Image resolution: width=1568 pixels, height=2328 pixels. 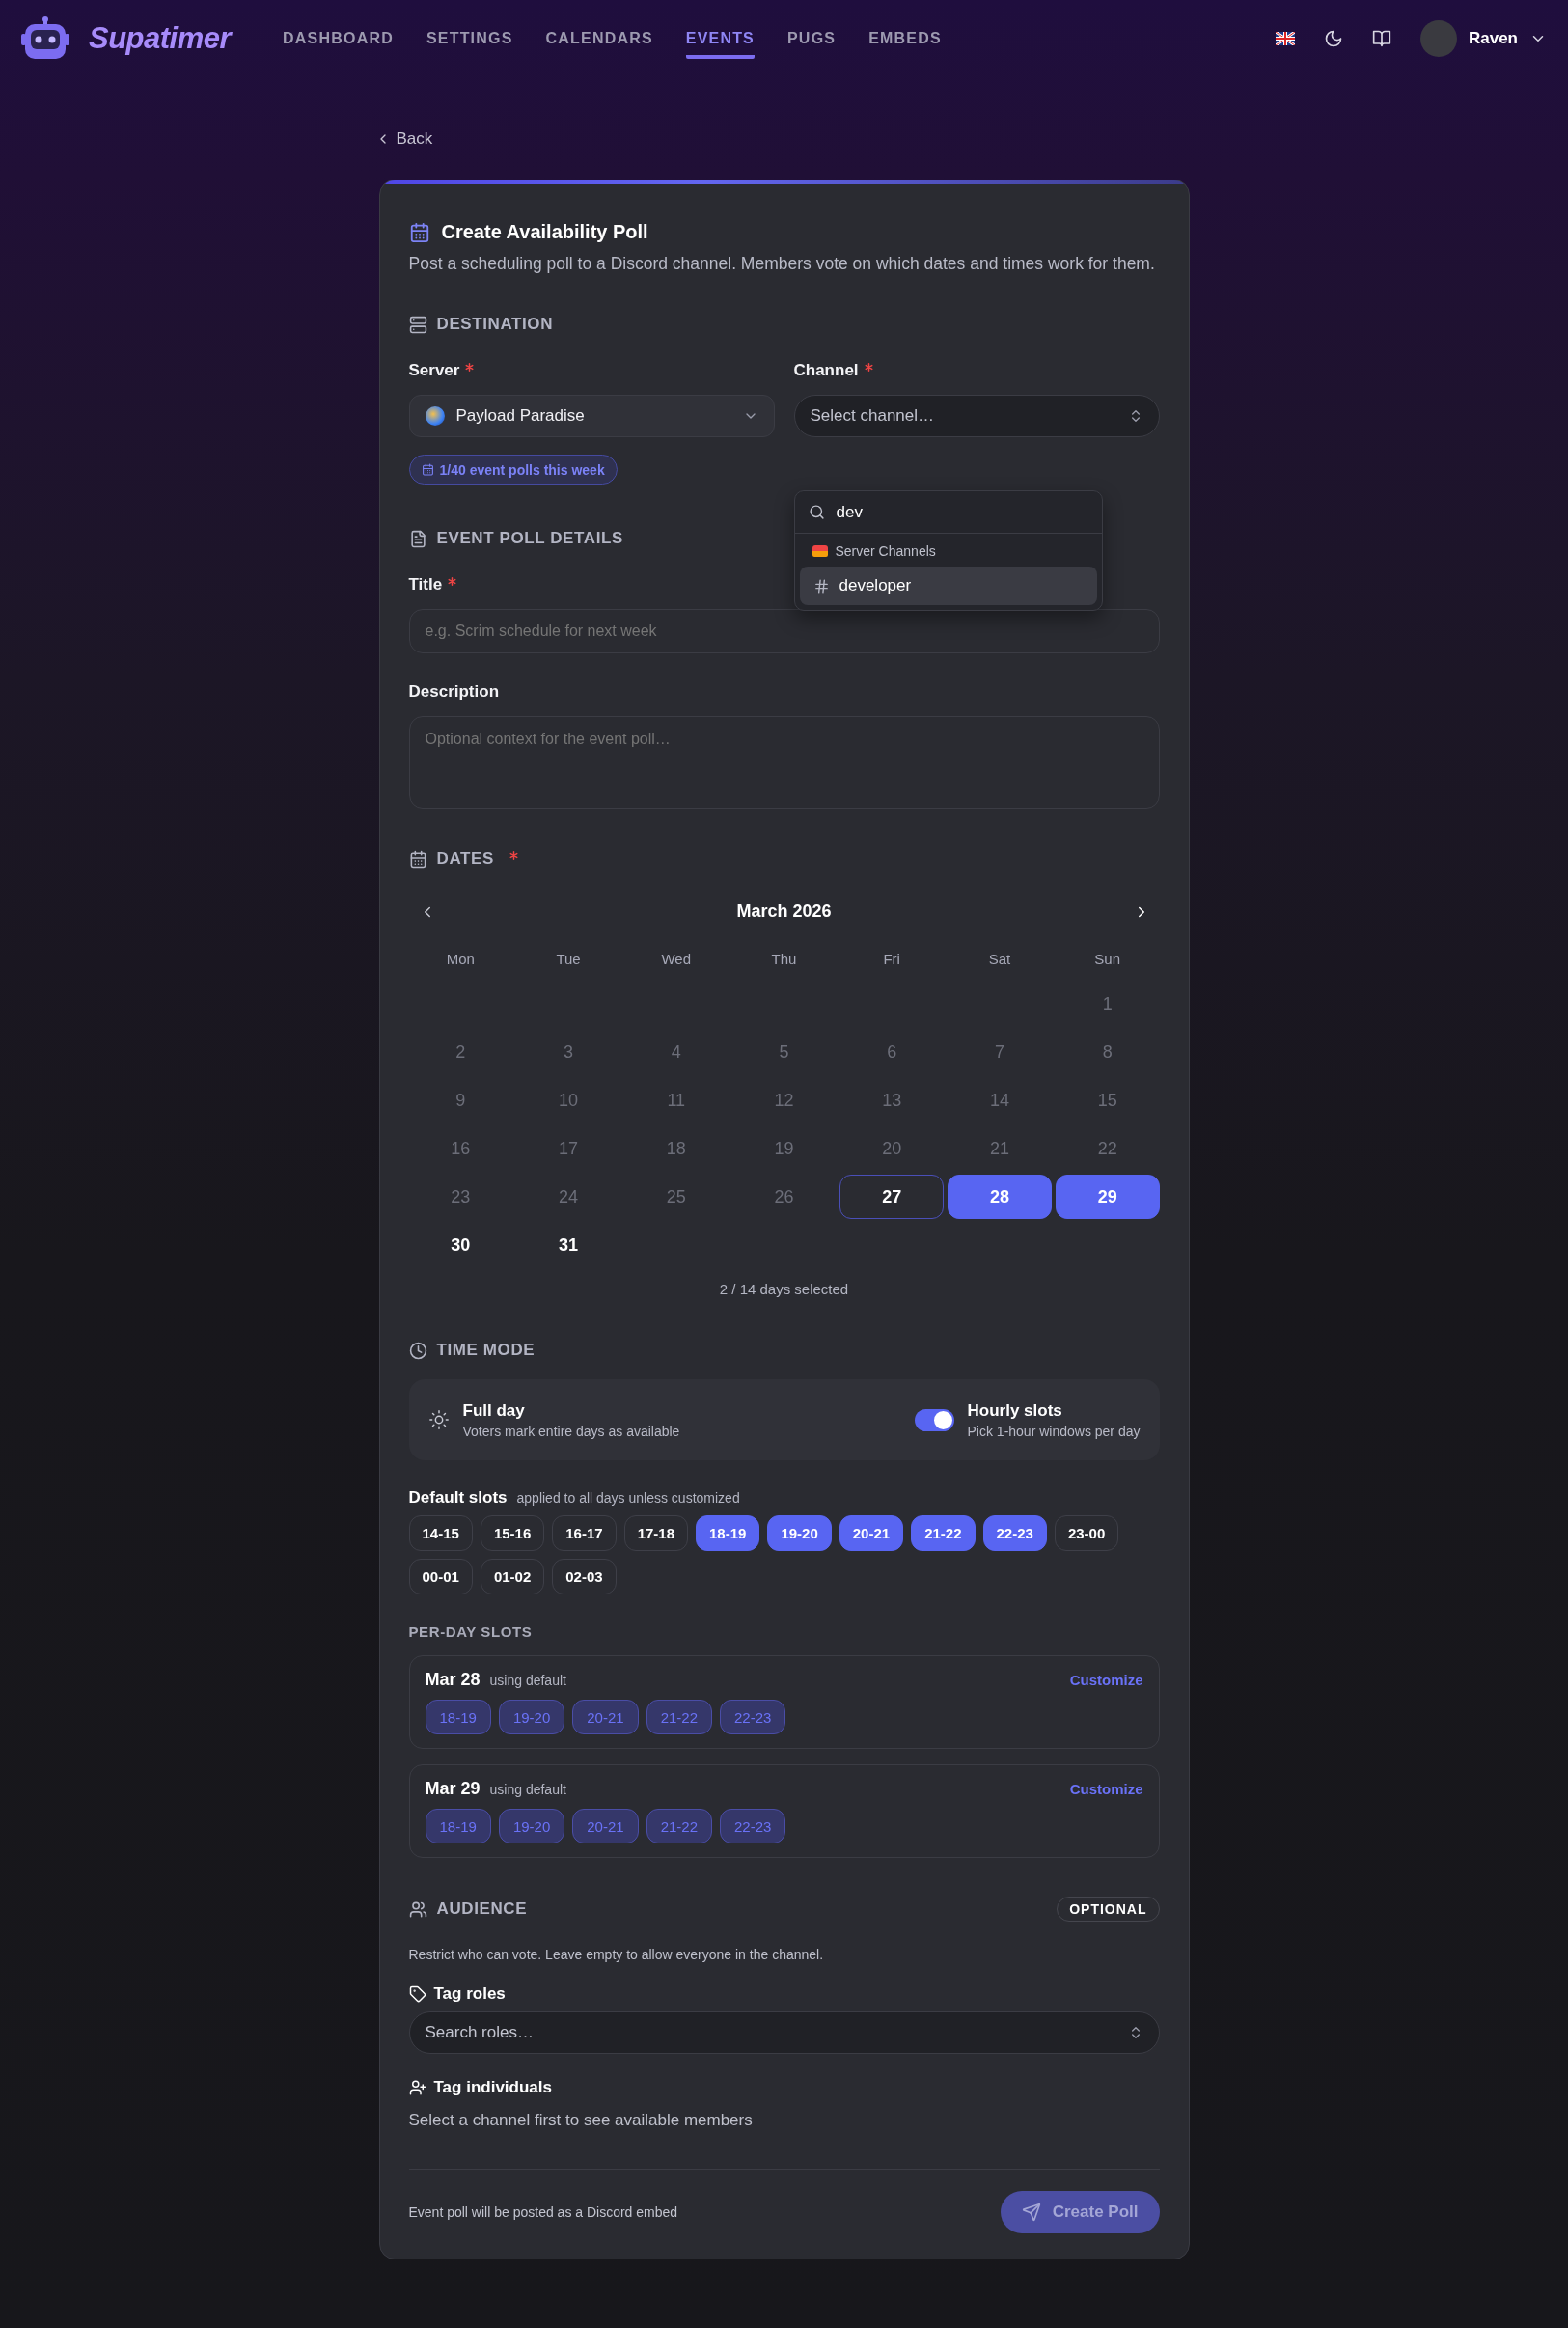 What do you see at coordinates (440, 1577) in the screenshot?
I see `time-slot-chip: 00-01` at bounding box center [440, 1577].